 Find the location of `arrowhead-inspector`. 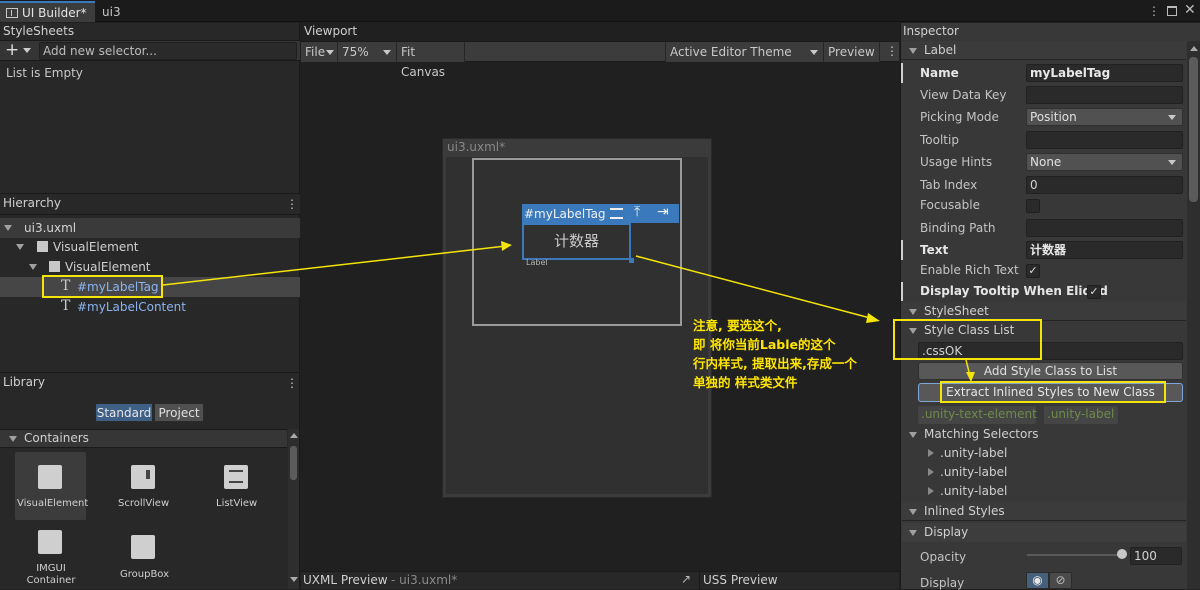

arrowhead-inspector is located at coordinates (873, 318).